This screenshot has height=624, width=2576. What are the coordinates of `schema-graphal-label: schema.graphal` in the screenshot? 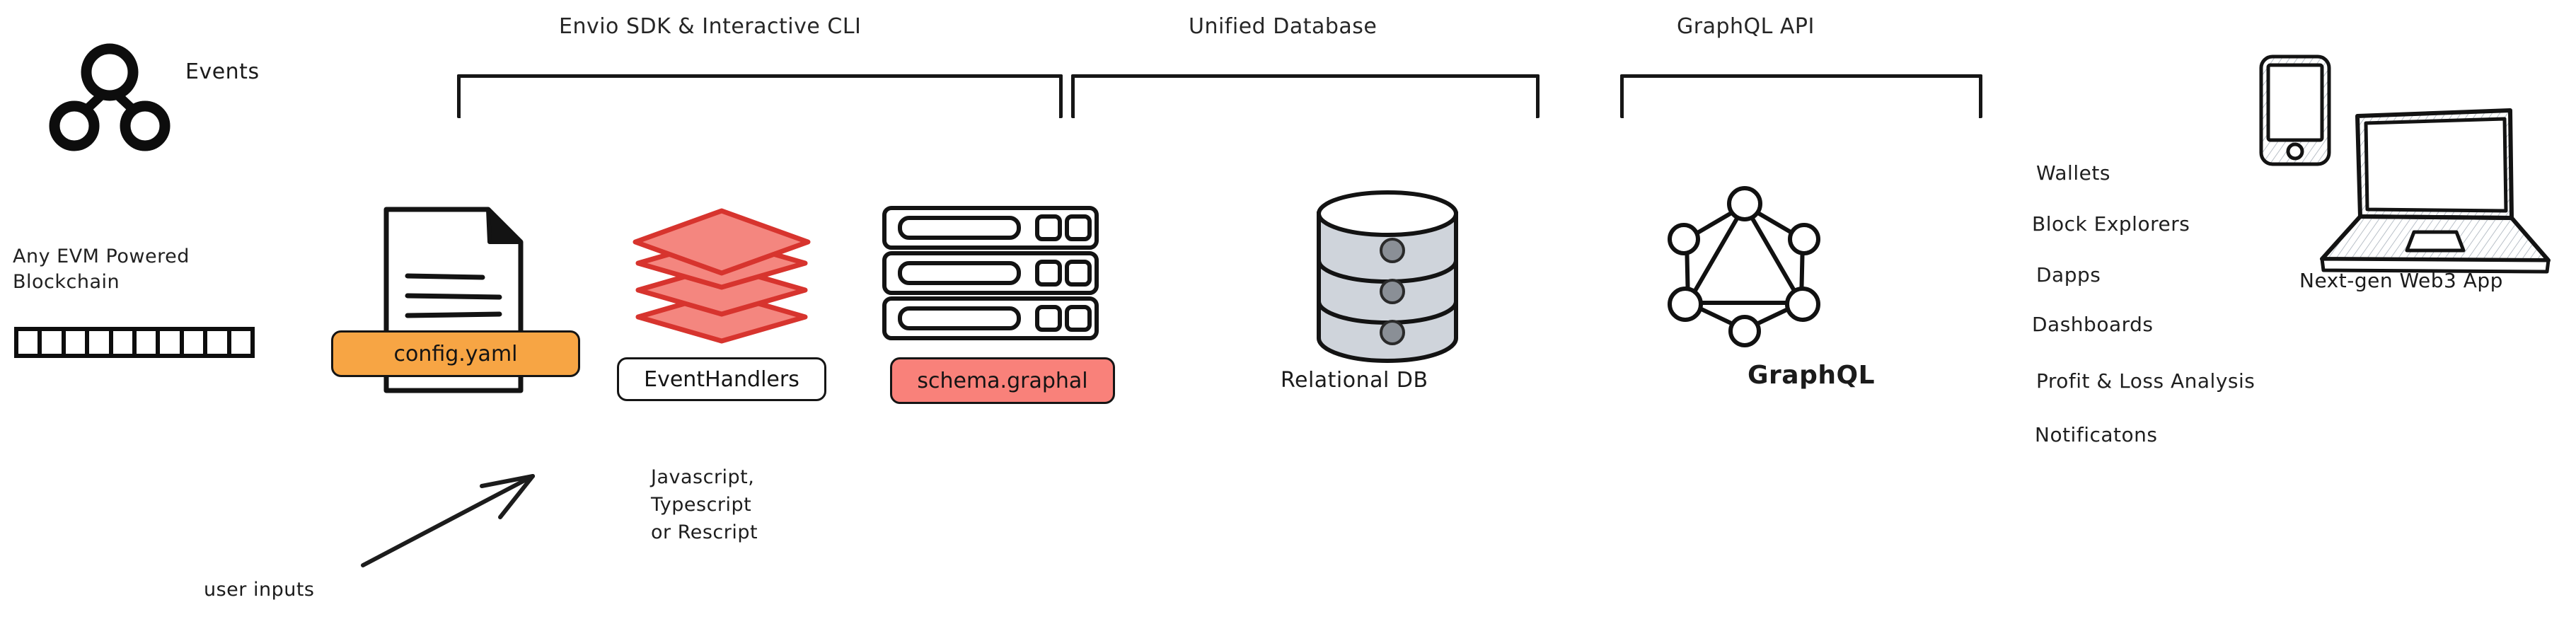 It's located at (1002, 381).